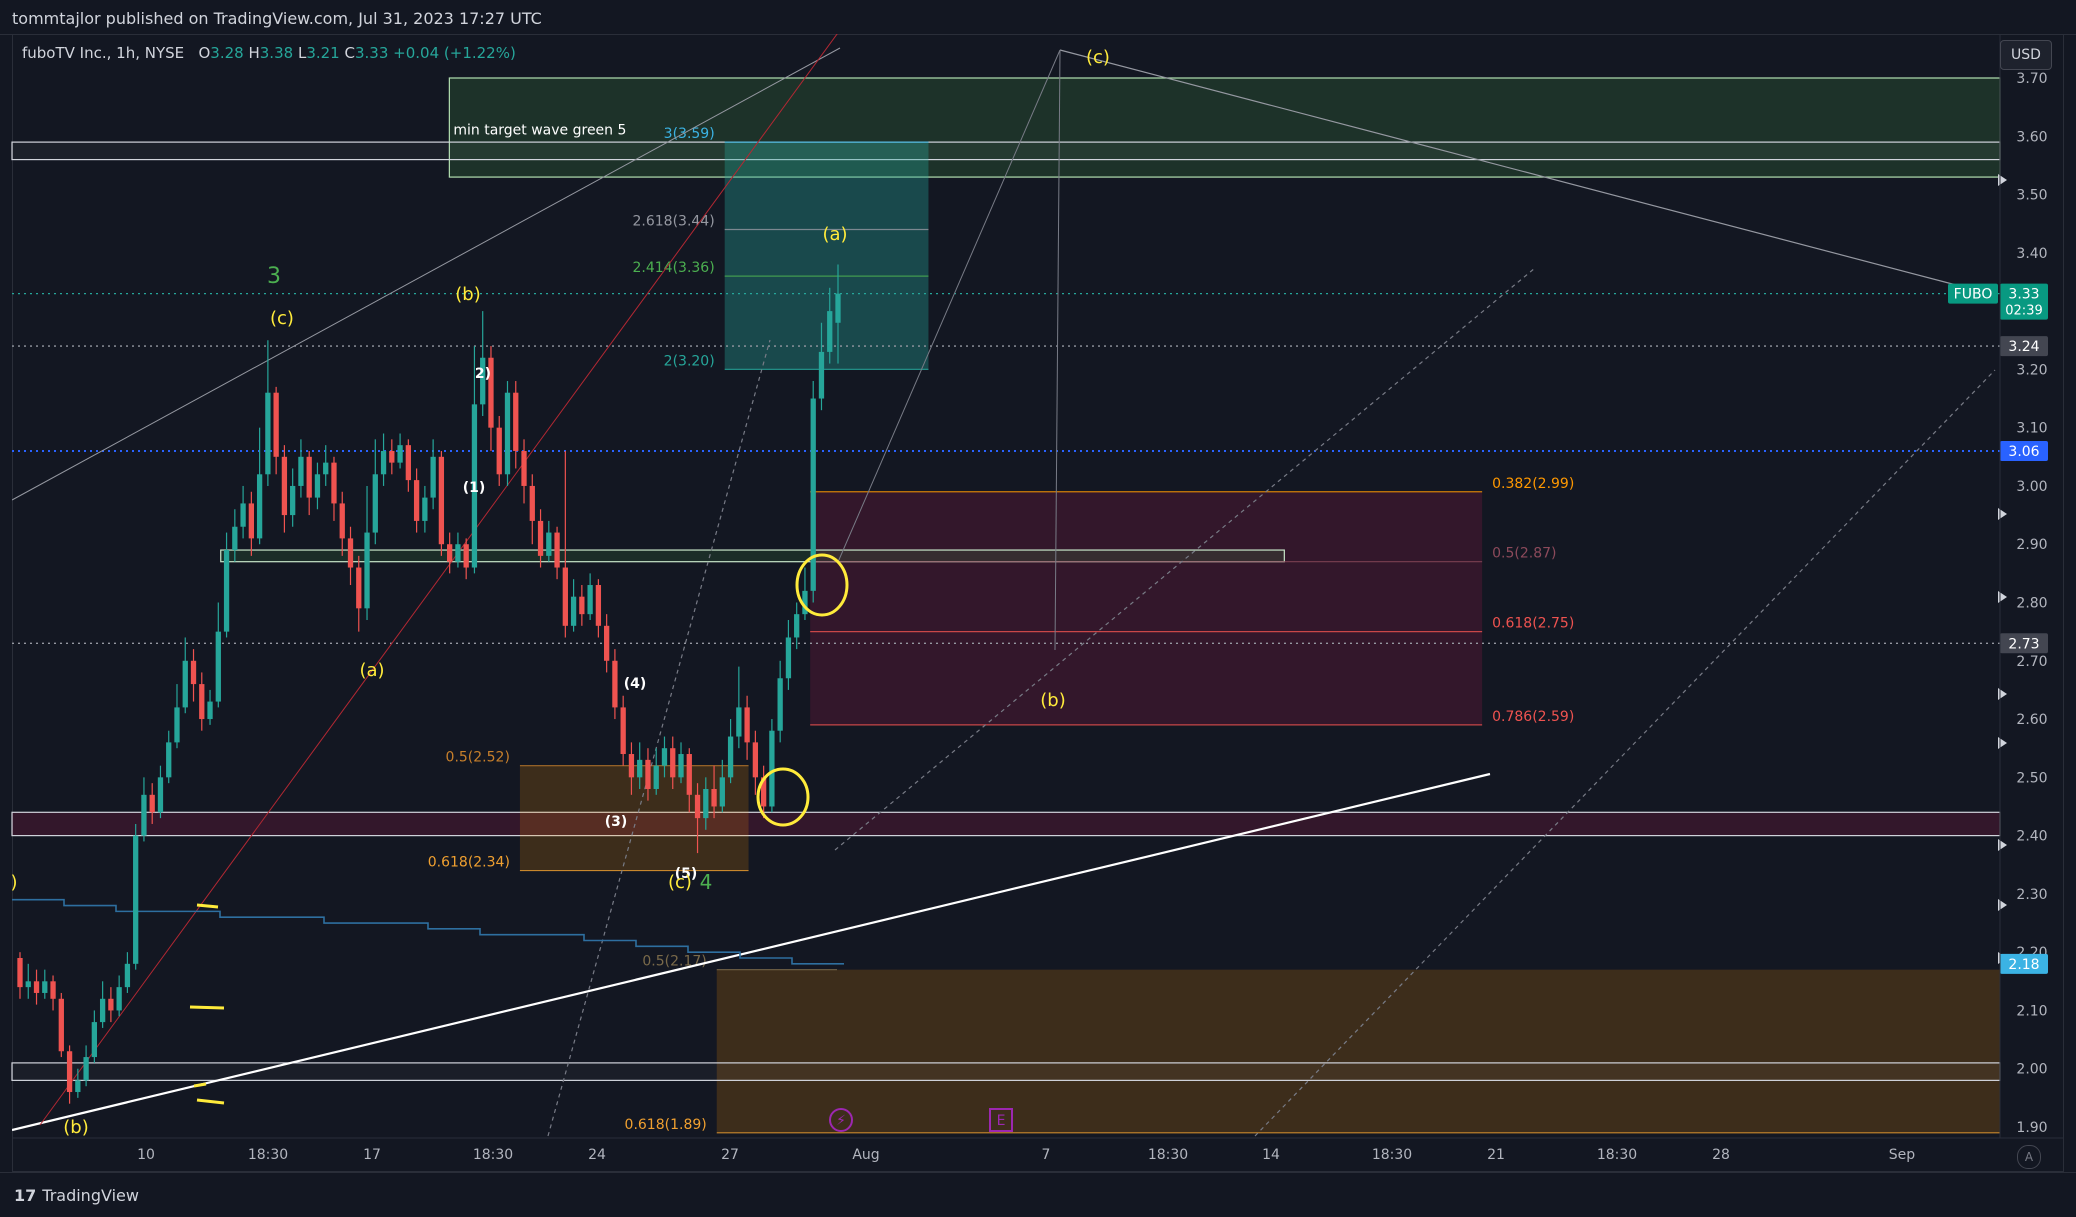 The width and height of the screenshot is (2076, 1217). Describe the element at coordinates (2031, 196) in the screenshot. I see `y-tick: 3.50` at that location.